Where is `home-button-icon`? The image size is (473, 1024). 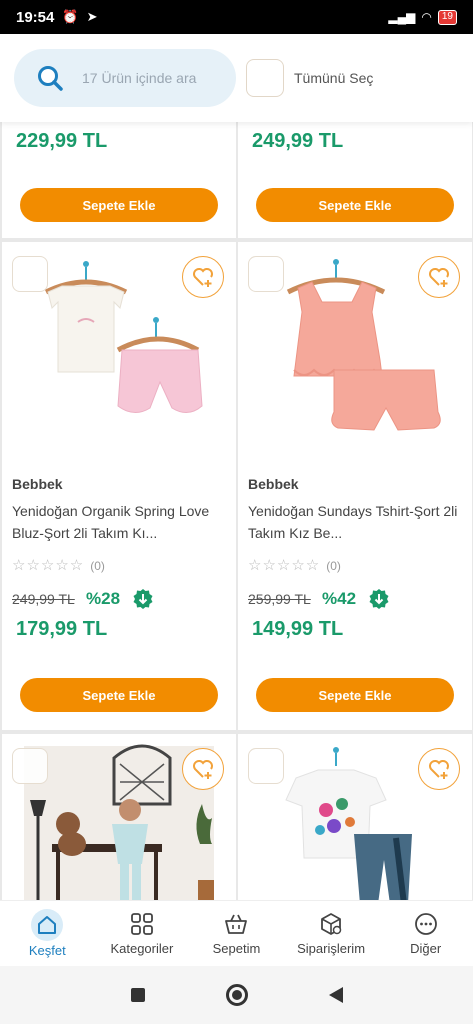
home-button-icon is located at coordinates (236, 995).